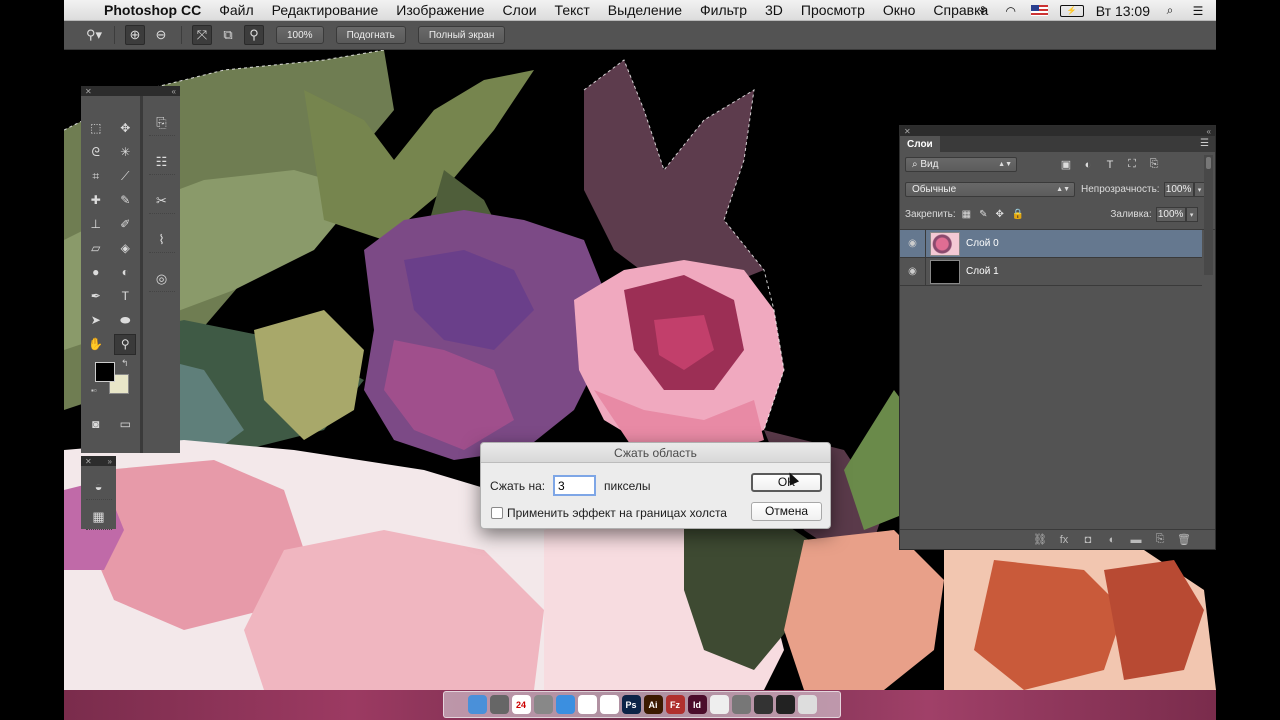 The width and height of the screenshot is (1280, 720). I want to click on history-panel-icon: ⎘, so click(161, 123).